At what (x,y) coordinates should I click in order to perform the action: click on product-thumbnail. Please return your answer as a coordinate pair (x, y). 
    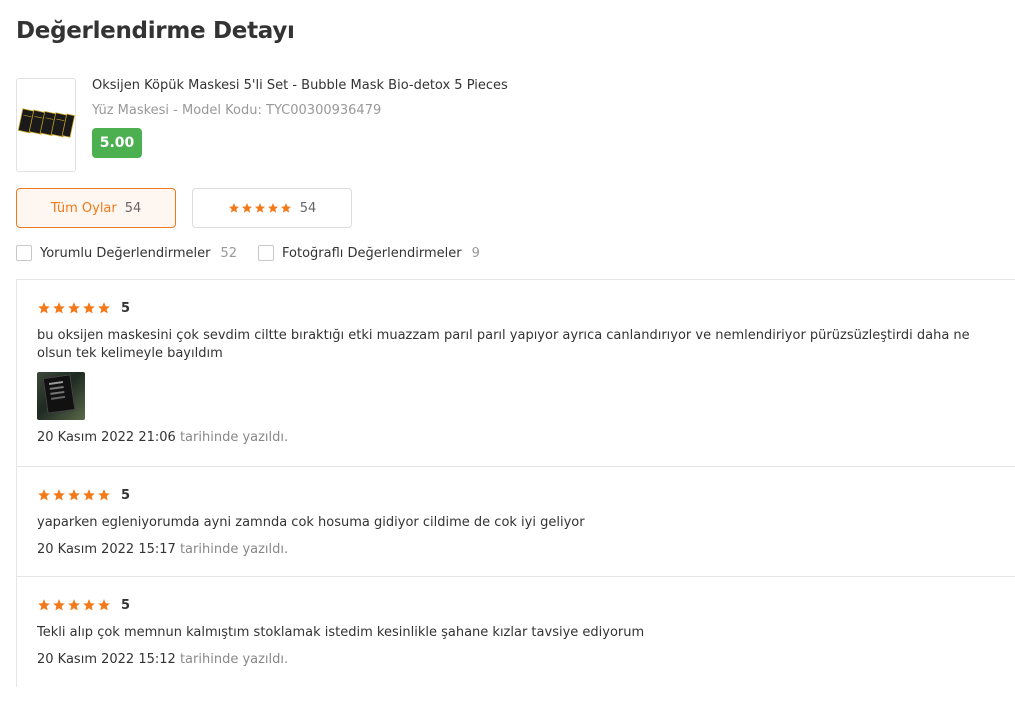
    Looking at the image, I should click on (46, 125).